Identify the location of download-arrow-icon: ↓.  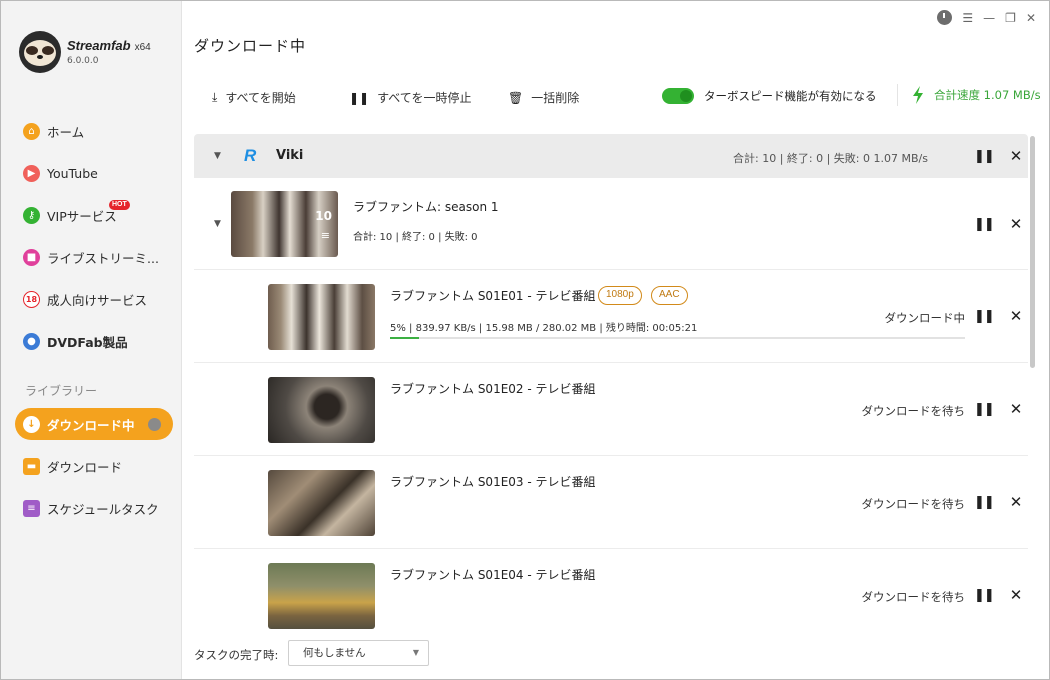
(31, 424).